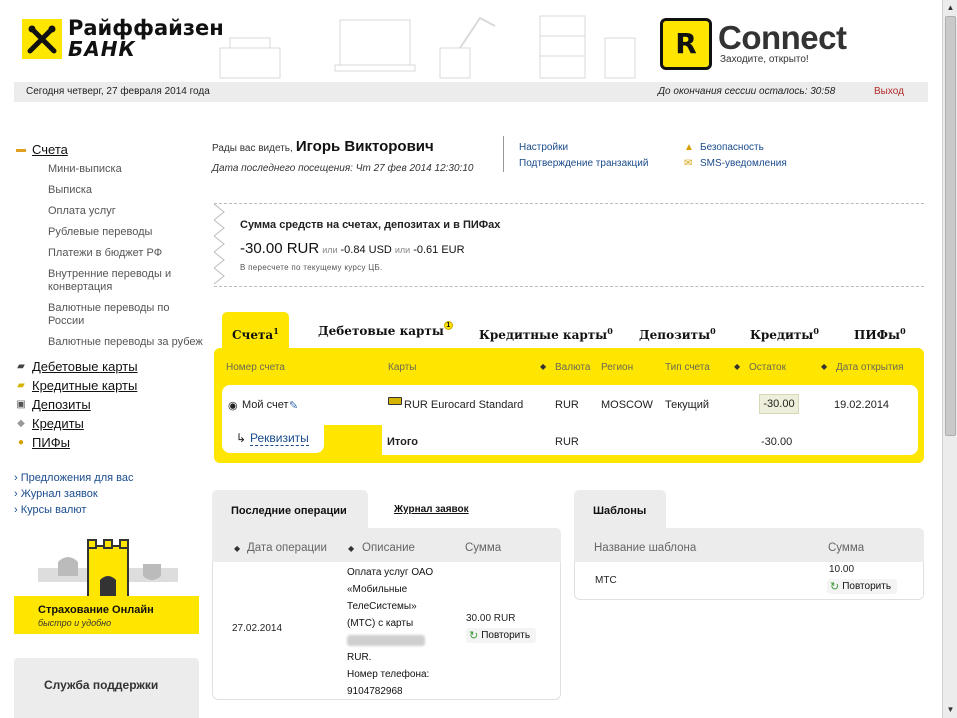 This screenshot has width=957, height=718. I want to click on operation-date: 27.02.2014, so click(257, 628).